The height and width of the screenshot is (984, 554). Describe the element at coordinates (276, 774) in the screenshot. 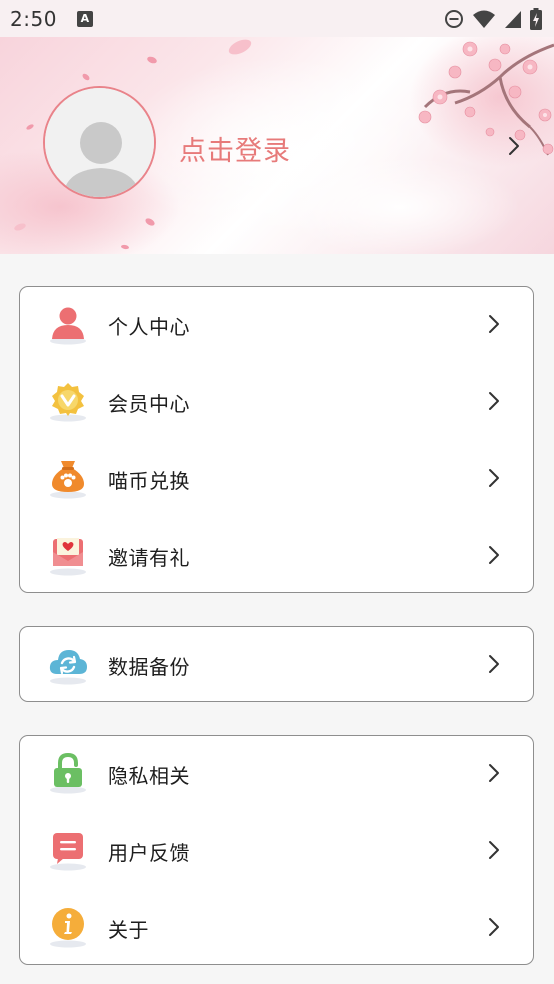

I see `menu-item-privacy: 隐私相关` at that location.